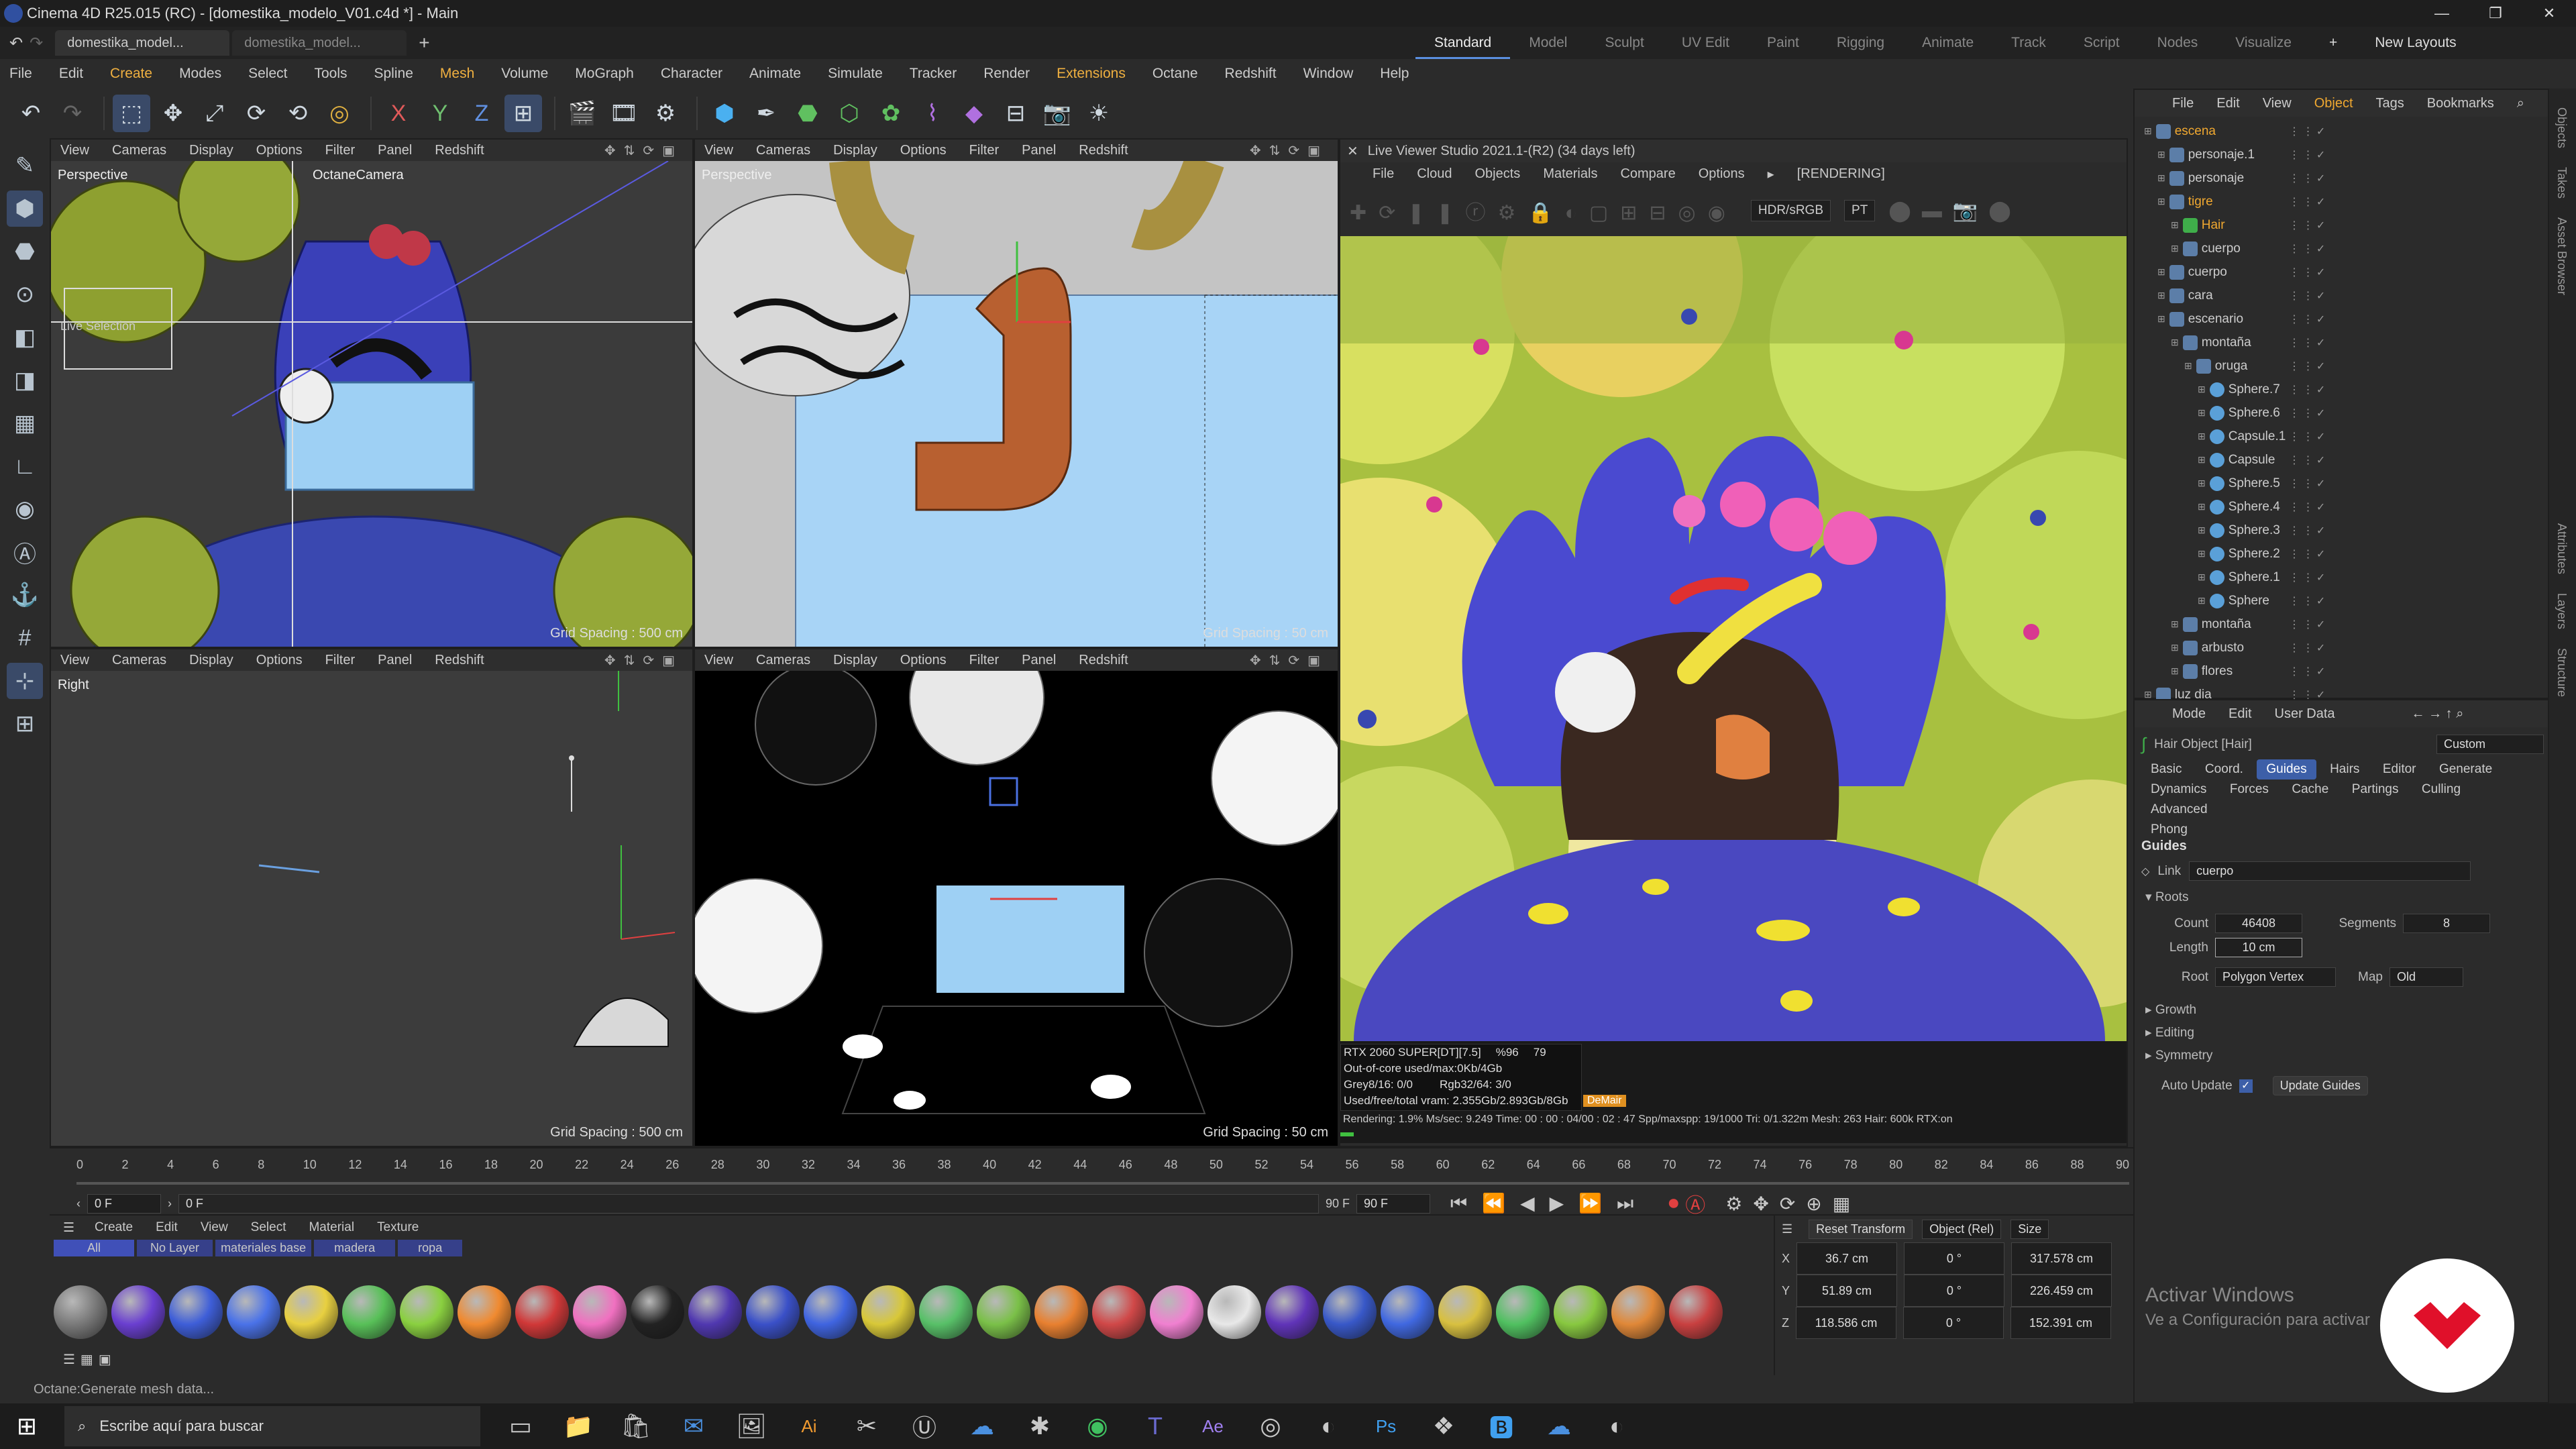  I want to click on render-settings-icon: ⚙, so click(665, 113).